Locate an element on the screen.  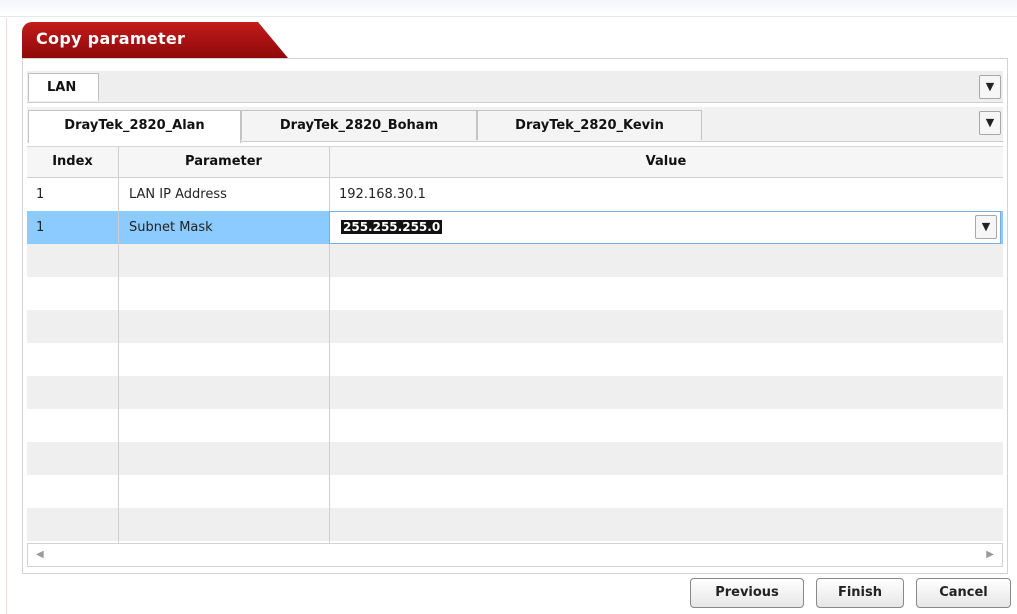
top-toolbar-strip is located at coordinates (508, 8).